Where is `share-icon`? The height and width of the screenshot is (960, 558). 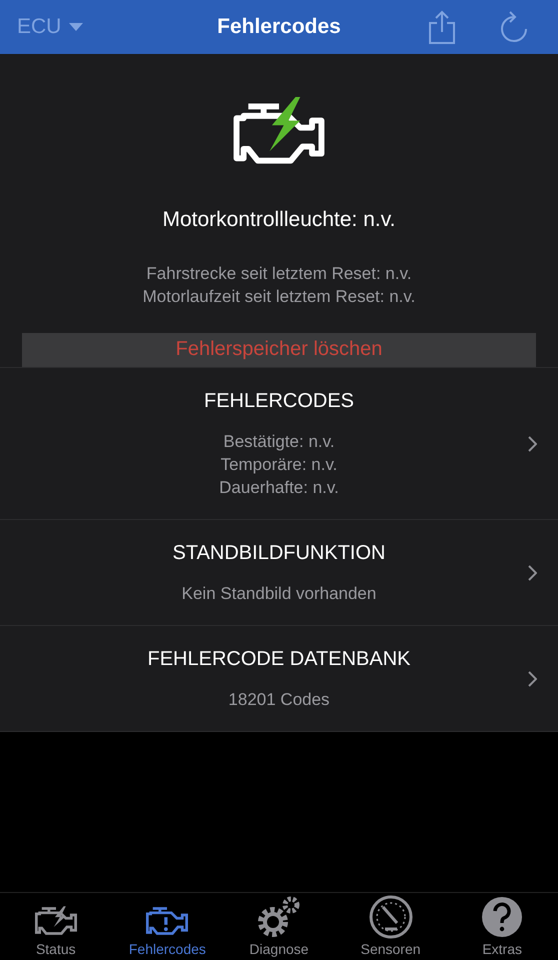
share-icon is located at coordinates (442, 27).